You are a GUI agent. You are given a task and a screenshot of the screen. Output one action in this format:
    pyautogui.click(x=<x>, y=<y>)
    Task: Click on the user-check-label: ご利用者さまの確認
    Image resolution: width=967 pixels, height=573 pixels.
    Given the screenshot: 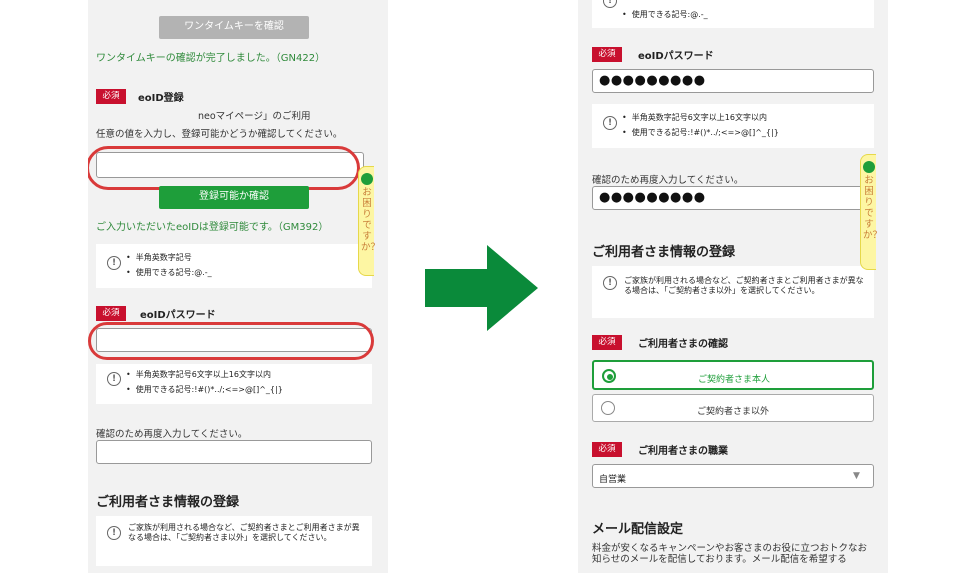 What is the action you would take?
    pyautogui.click(x=683, y=344)
    